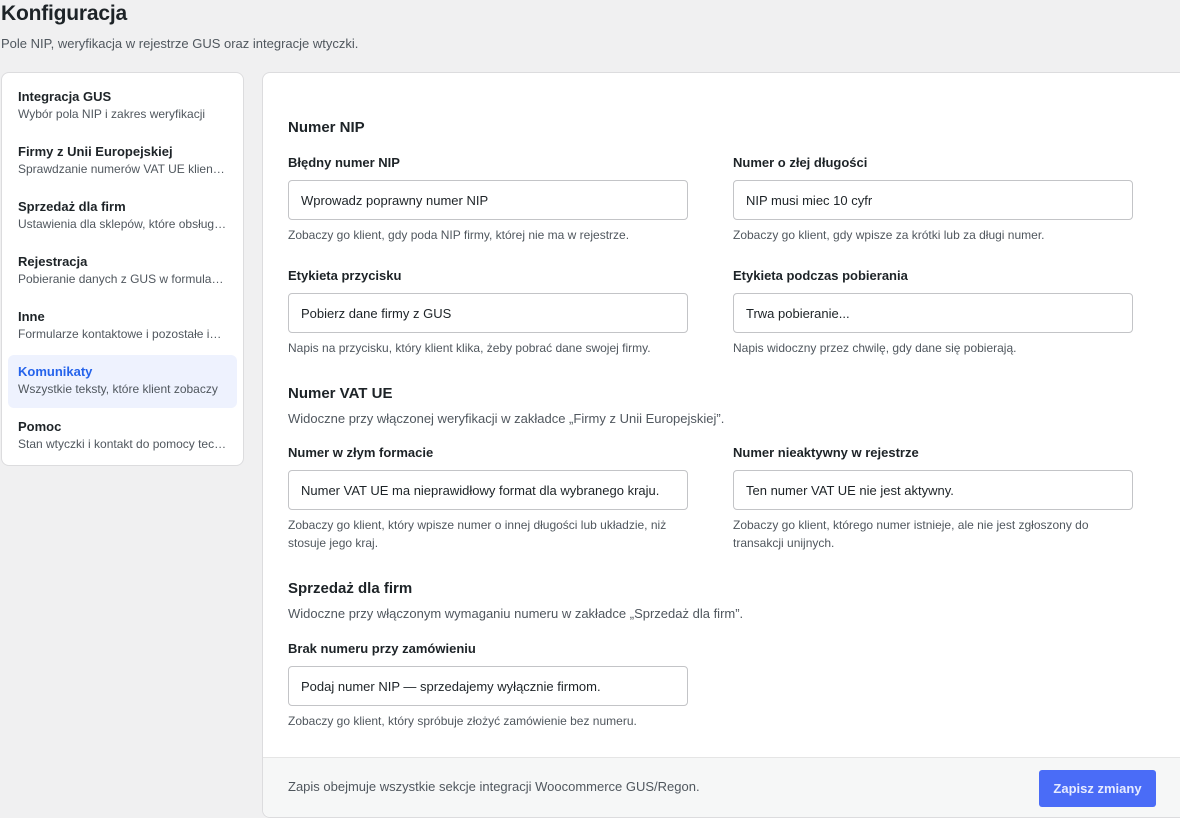 The height and width of the screenshot is (818, 1180). I want to click on field-label: Numer o złej długości, so click(800, 162).